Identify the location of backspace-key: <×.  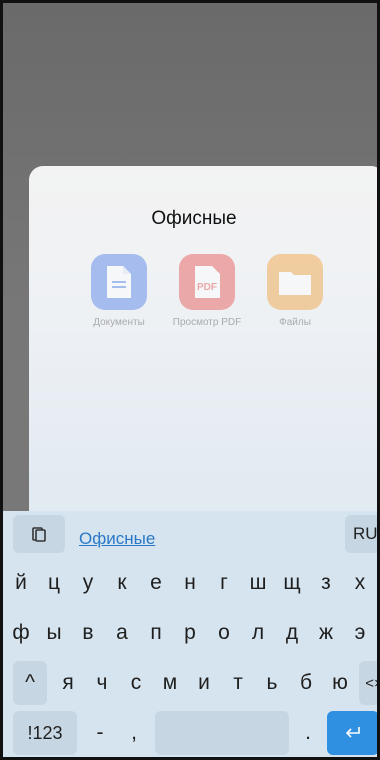
(368, 683).